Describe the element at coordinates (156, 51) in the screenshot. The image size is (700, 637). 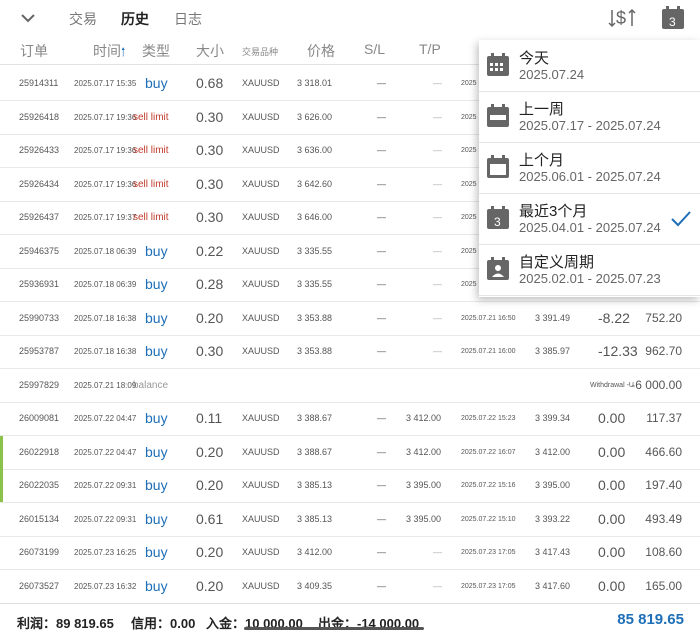
I see `col-type: 类型` at that location.